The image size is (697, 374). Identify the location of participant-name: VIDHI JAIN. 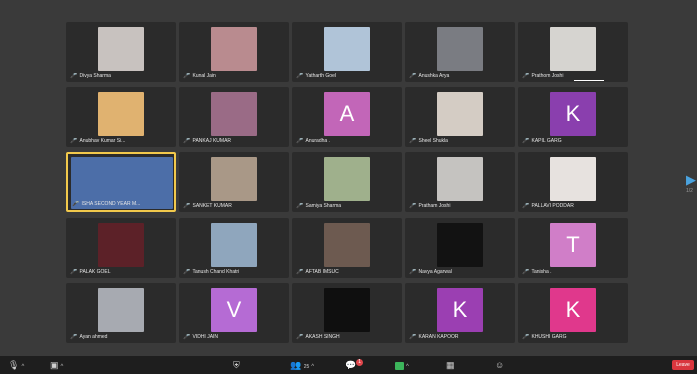
(205, 337).